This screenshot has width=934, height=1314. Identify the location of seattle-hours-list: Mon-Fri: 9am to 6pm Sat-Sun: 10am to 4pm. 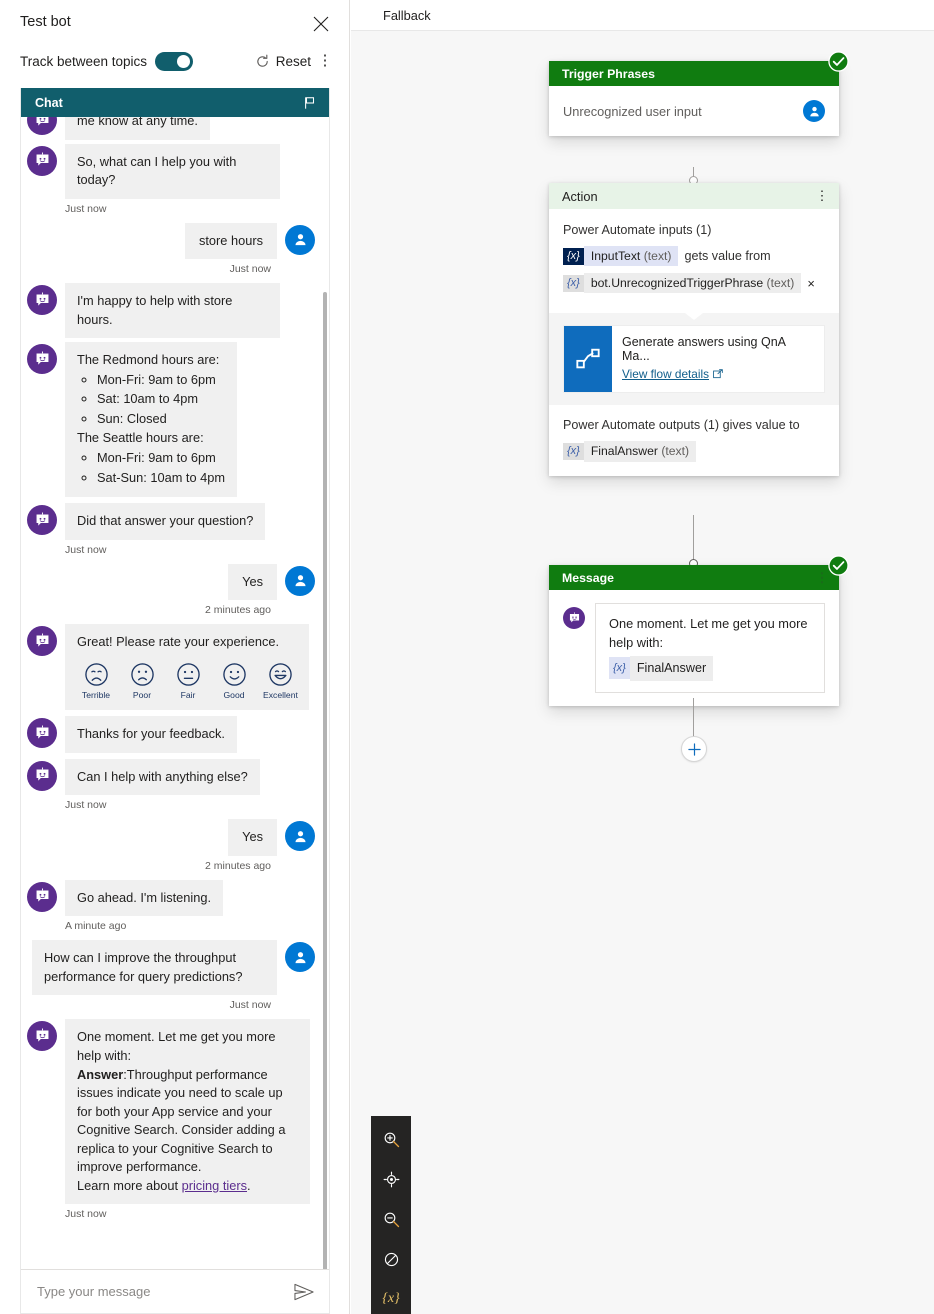
(151, 468).